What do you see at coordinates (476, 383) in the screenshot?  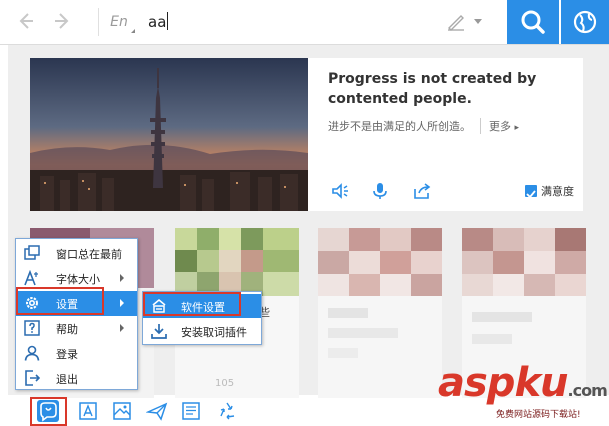 I see `watermark-text-a: asp` at bounding box center [476, 383].